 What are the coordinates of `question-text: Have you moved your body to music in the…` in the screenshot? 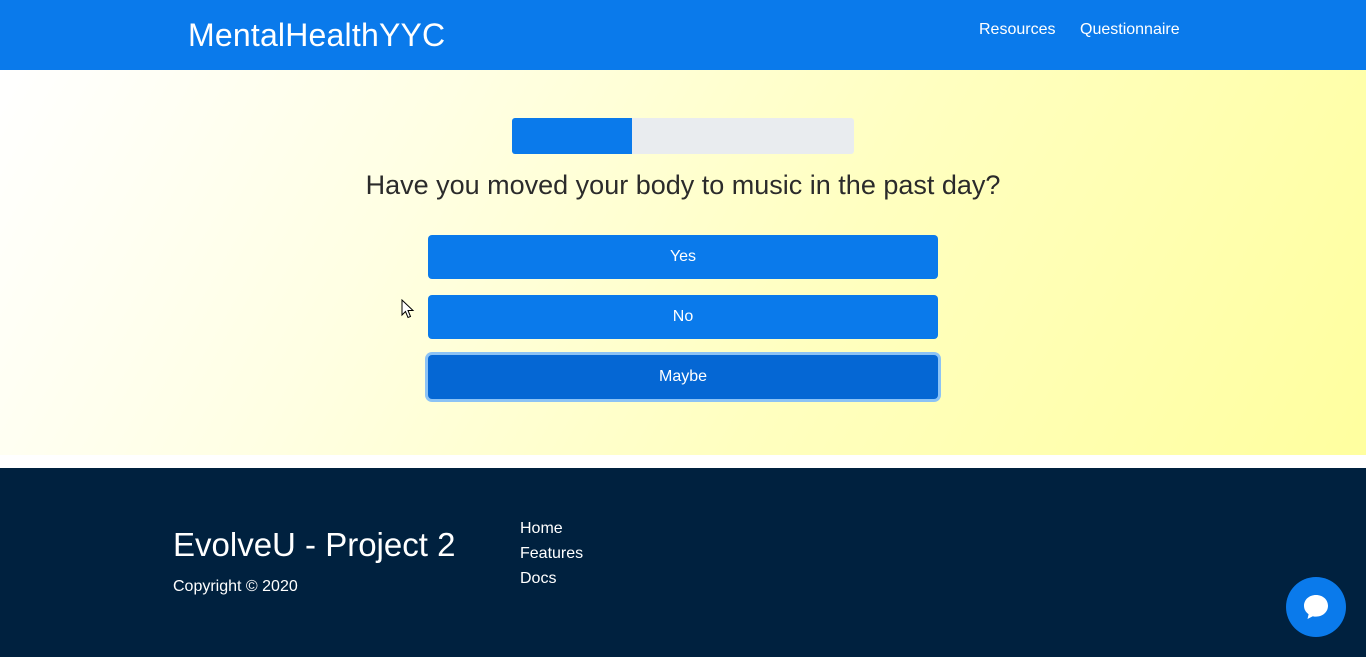 It's located at (683, 185).